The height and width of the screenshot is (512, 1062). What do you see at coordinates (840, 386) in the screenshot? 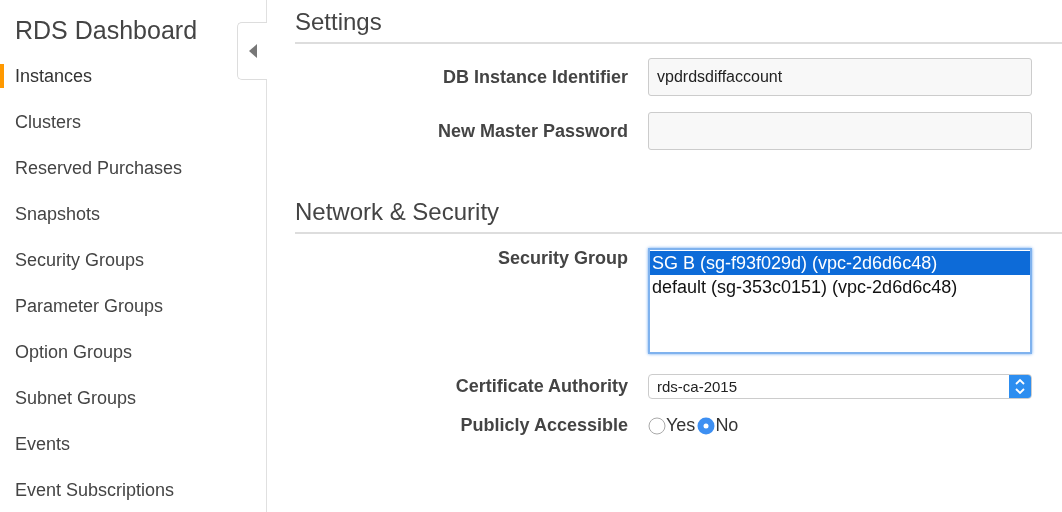
I see `dropdown: rds-ca-2015` at bounding box center [840, 386].